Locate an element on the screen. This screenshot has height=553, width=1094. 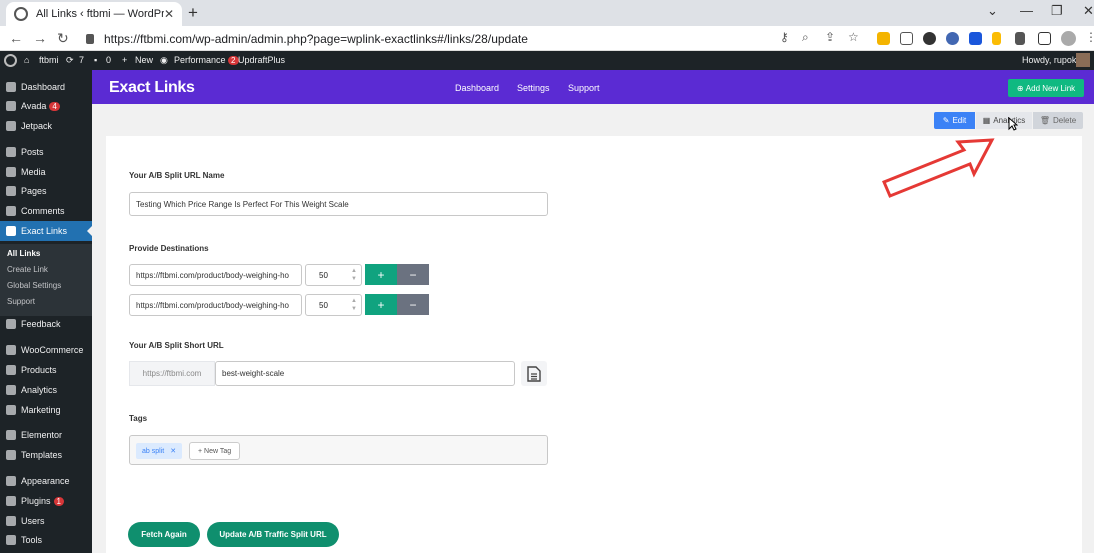
comments-icon: ▪ is located at coordinates (95, 60).